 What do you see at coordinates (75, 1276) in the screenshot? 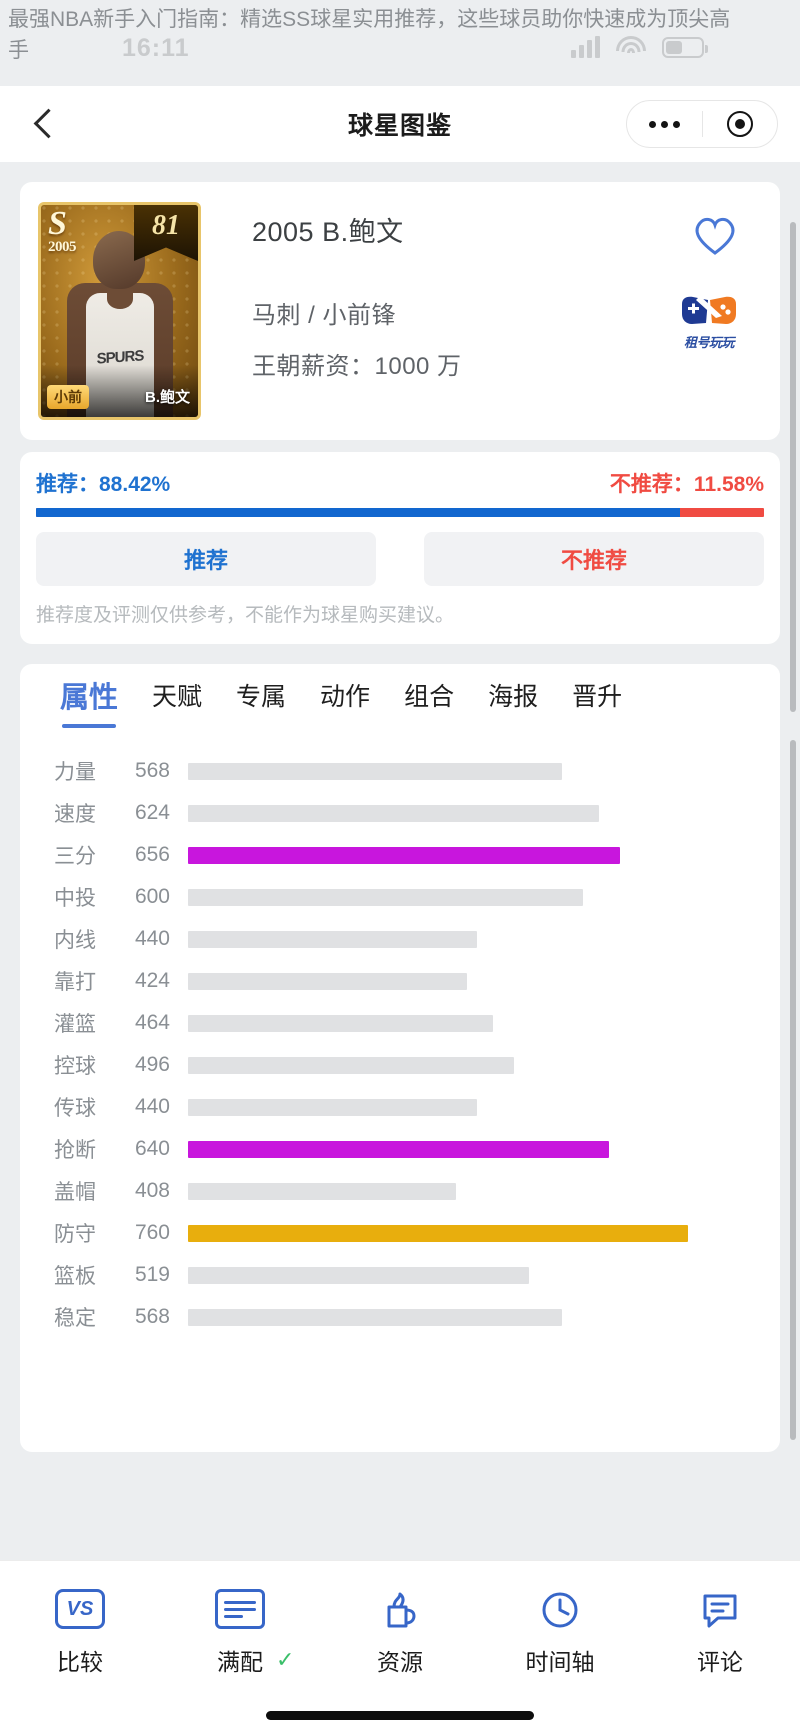
I see `attribute-name: 篮板` at bounding box center [75, 1276].